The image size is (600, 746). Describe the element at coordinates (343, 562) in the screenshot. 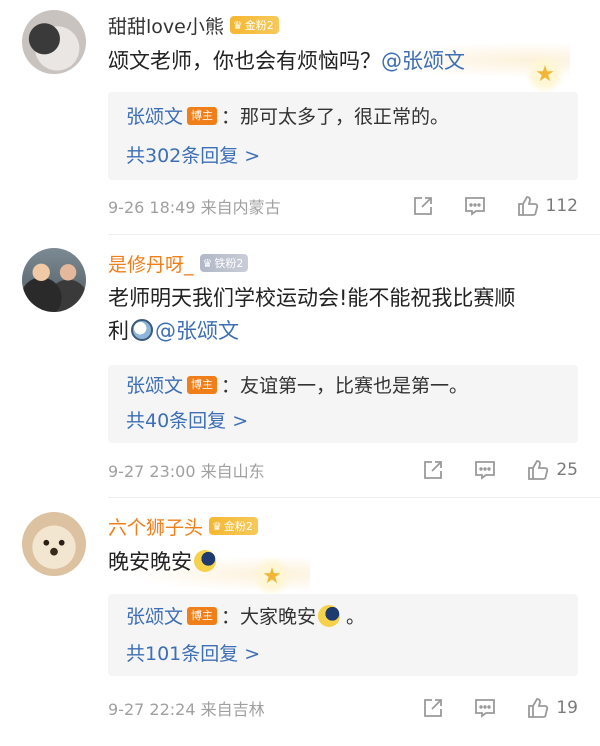

I see `comment-text: 晚安晚安` at that location.